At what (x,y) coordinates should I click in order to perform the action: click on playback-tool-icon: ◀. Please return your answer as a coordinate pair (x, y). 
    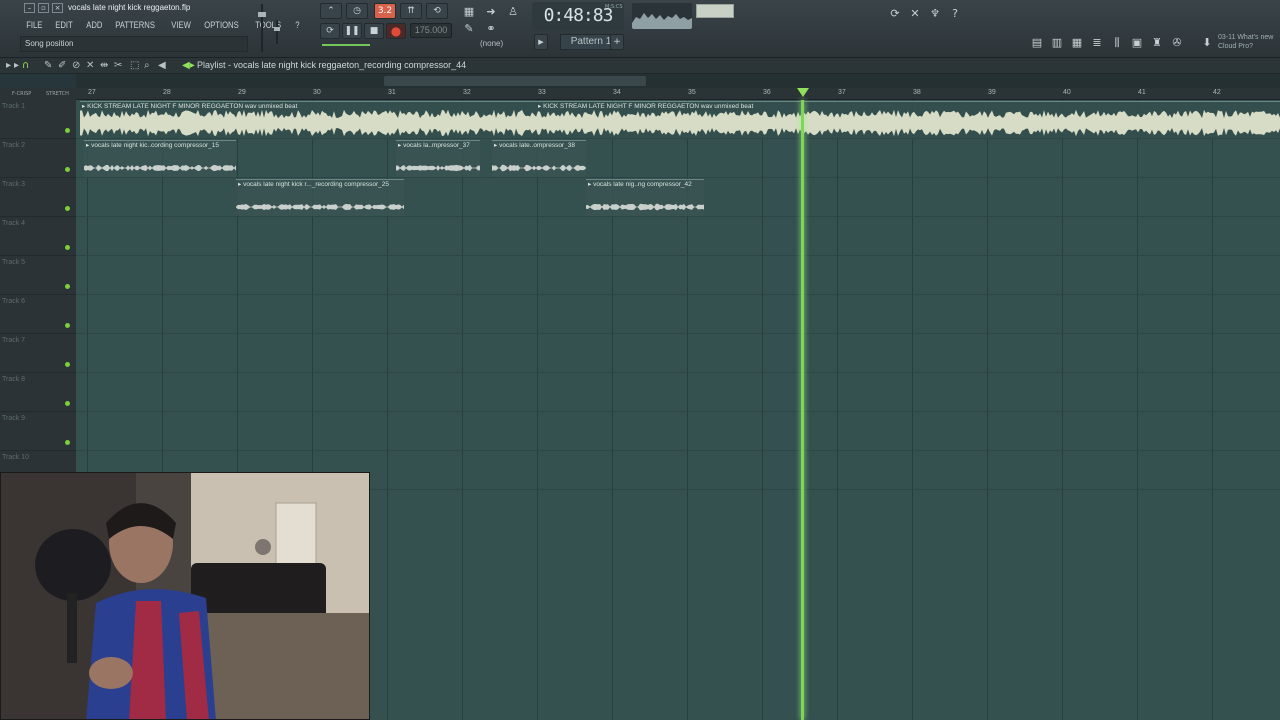
    Looking at the image, I should click on (162, 65).